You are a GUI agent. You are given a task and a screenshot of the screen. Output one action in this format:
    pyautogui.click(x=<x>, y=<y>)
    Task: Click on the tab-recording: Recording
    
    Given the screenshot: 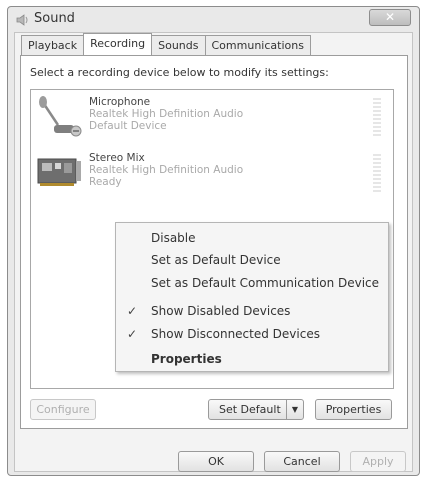 What is the action you would take?
    pyautogui.click(x=118, y=44)
    